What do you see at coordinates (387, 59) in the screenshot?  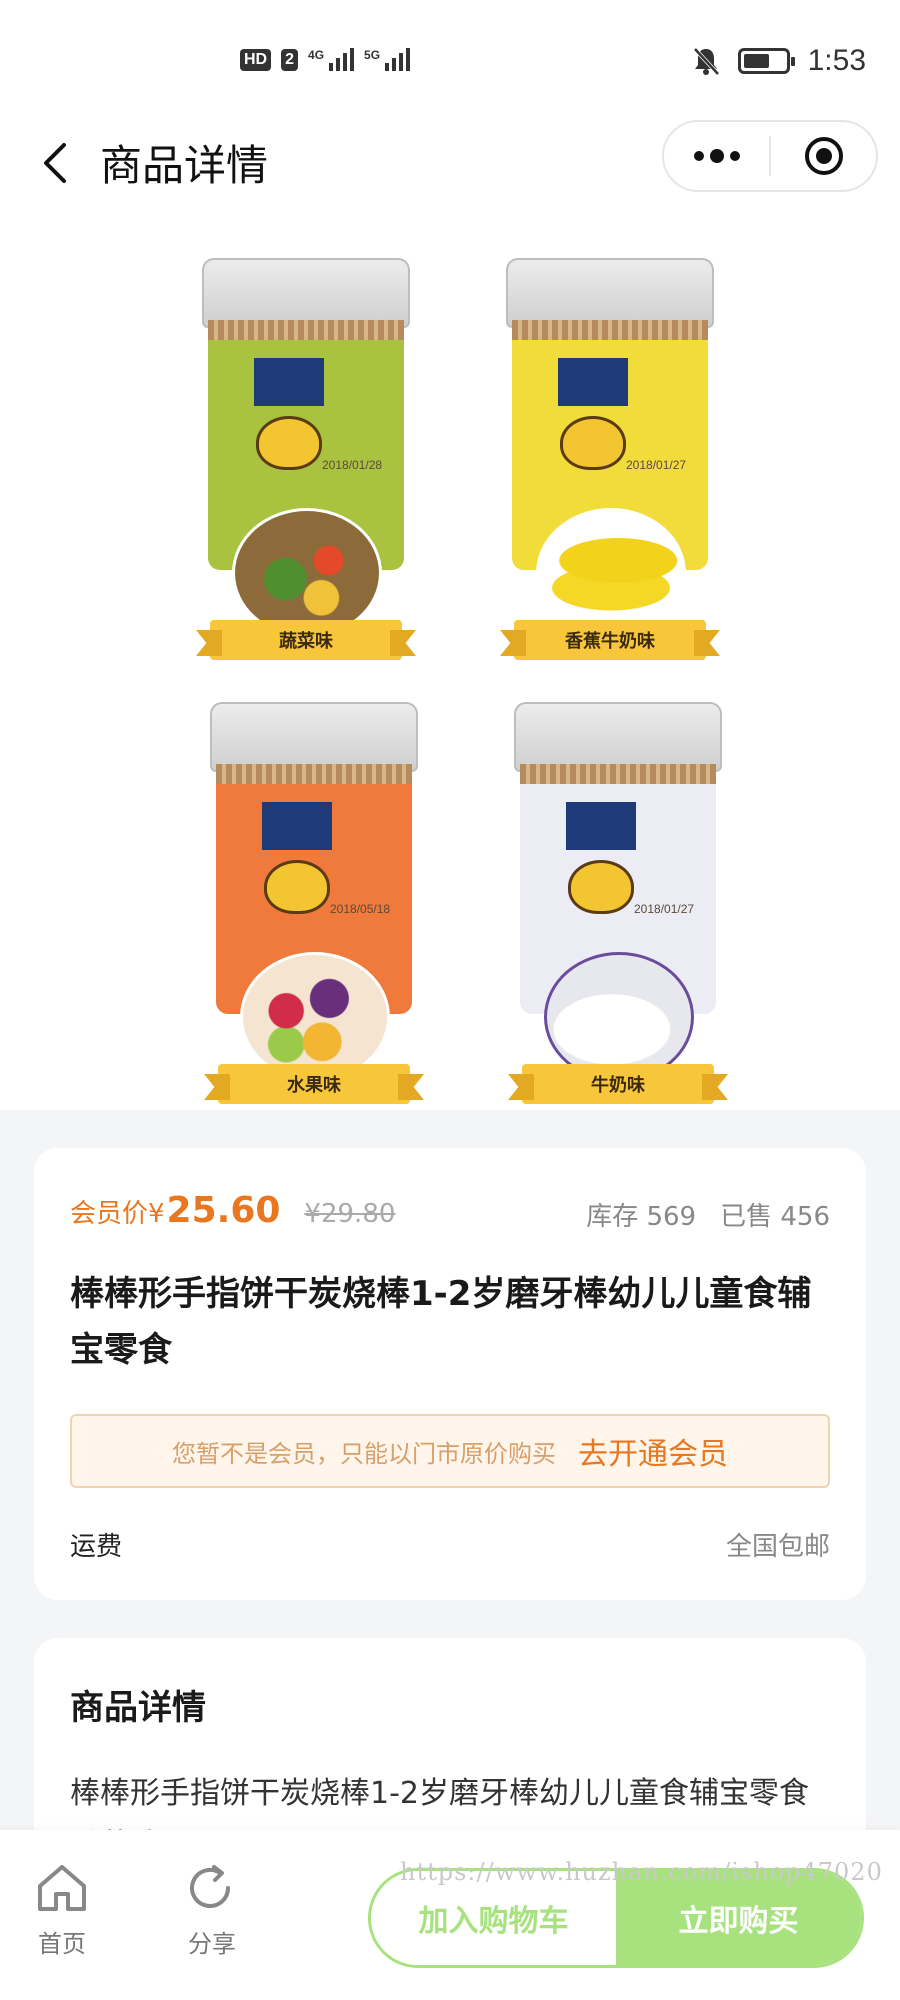 I see `signal-5g-icon: 5G` at bounding box center [387, 59].